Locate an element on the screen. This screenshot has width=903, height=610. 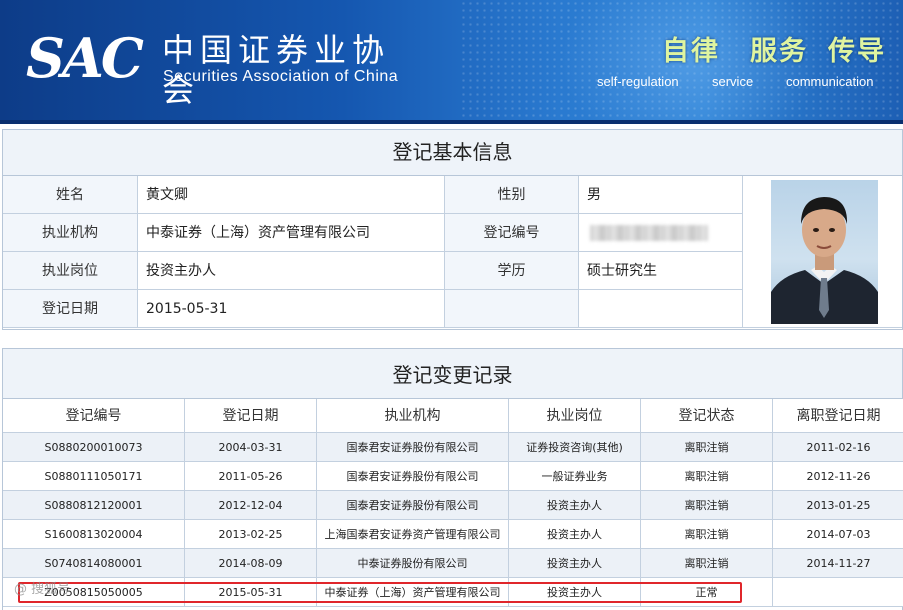
slogan-communication-en: communication is located at coordinates (830, 81).